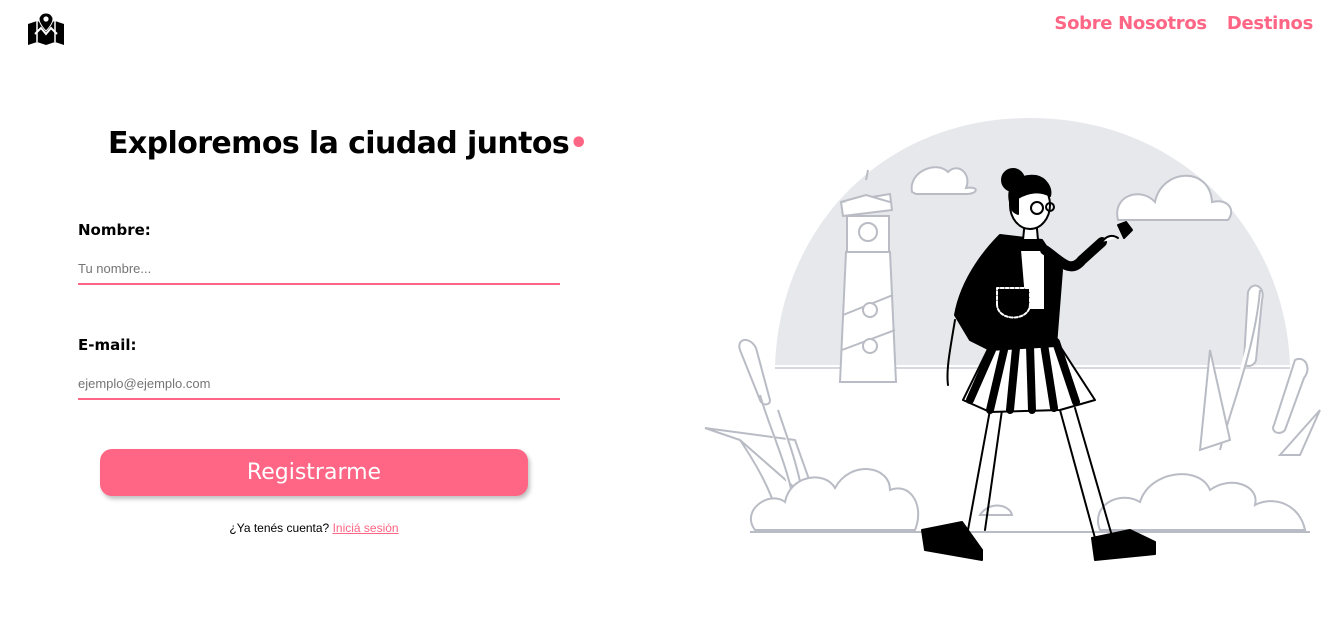  I want to click on email-label: E-mail:, so click(107, 345).